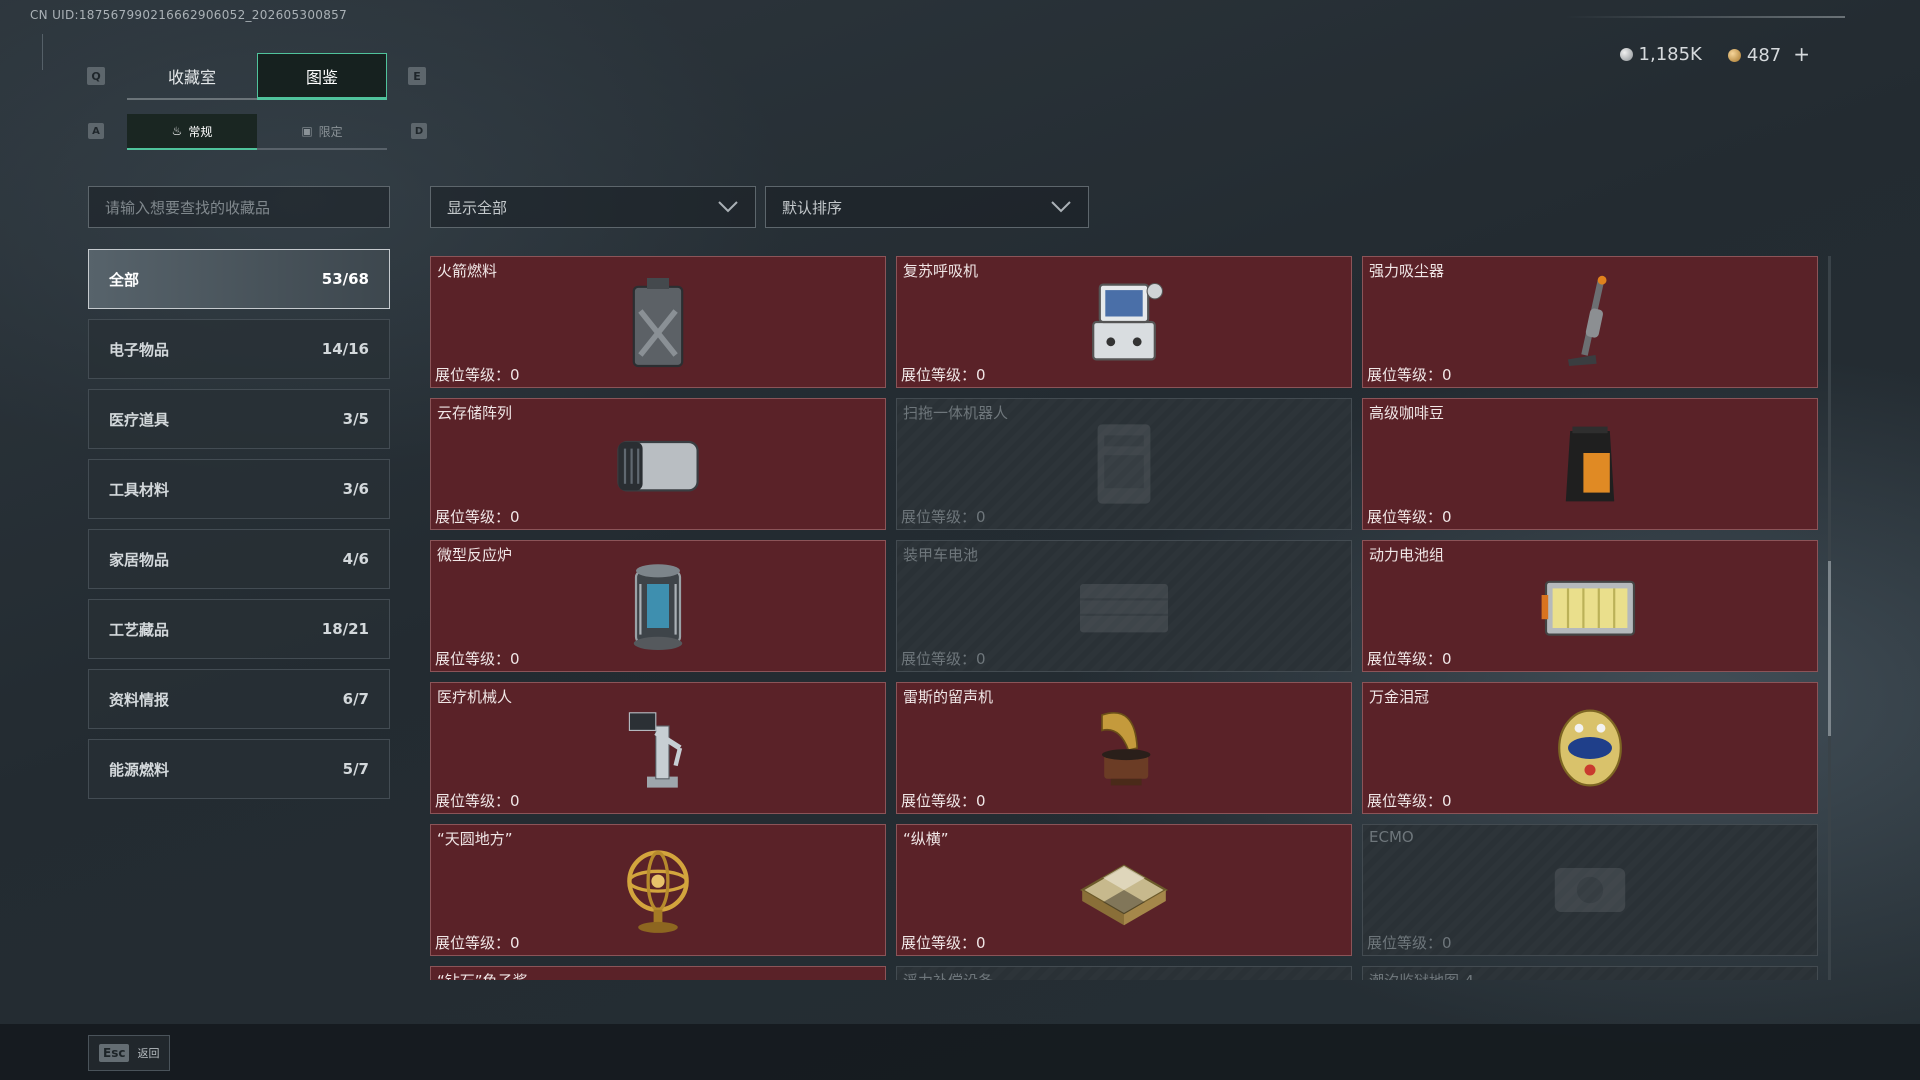 This screenshot has width=1920, height=1080. Describe the element at coordinates (1829, 648) in the screenshot. I see `scrollbar-thumb` at that location.